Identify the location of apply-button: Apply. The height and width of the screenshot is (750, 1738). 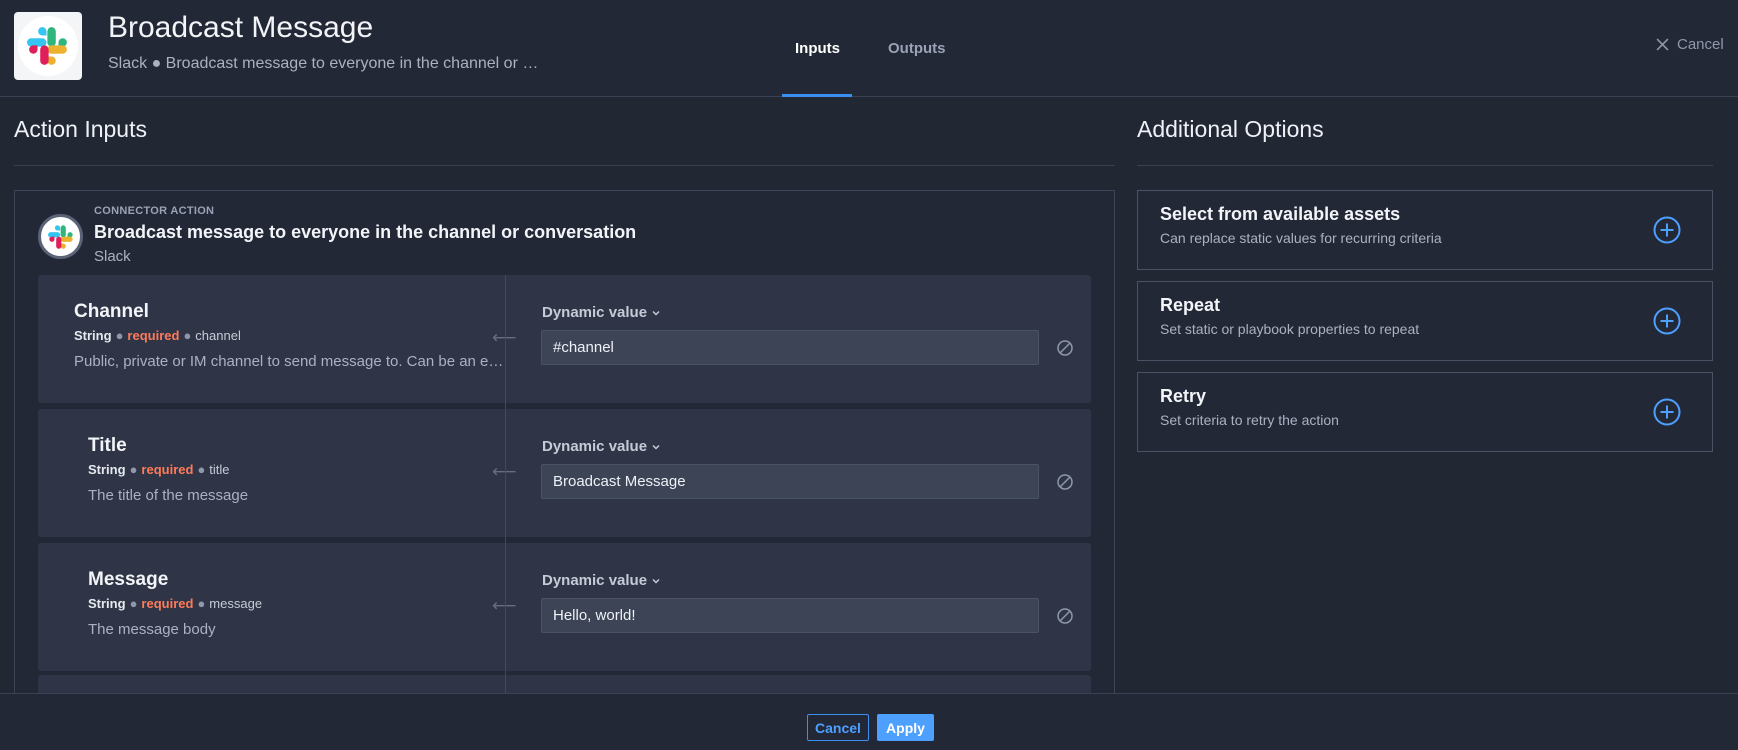
(905, 727).